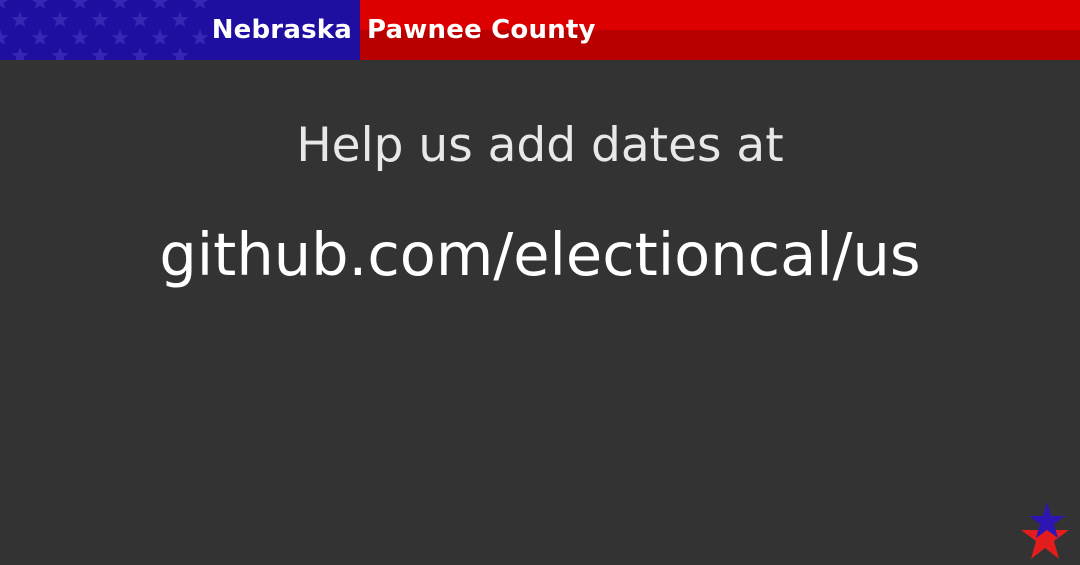 This screenshot has width=1080, height=565. What do you see at coordinates (540, 145) in the screenshot?
I see `help-message: Help us add dates at` at bounding box center [540, 145].